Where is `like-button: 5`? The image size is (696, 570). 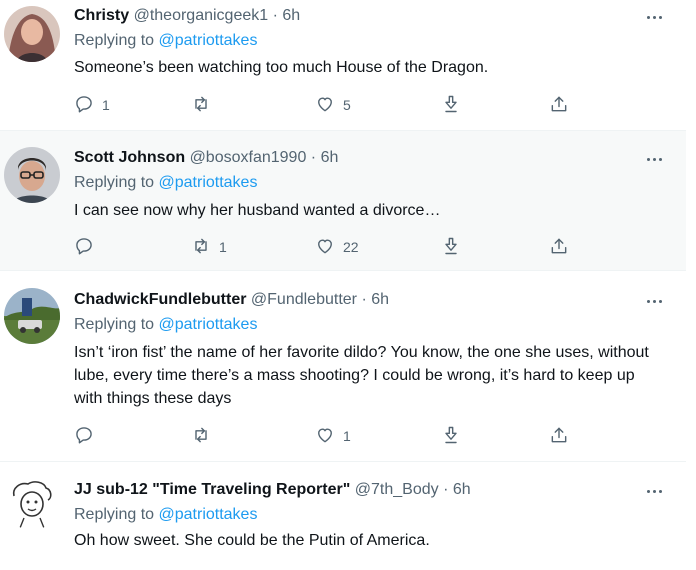 like-button: 5 is located at coordinates (333, 105).